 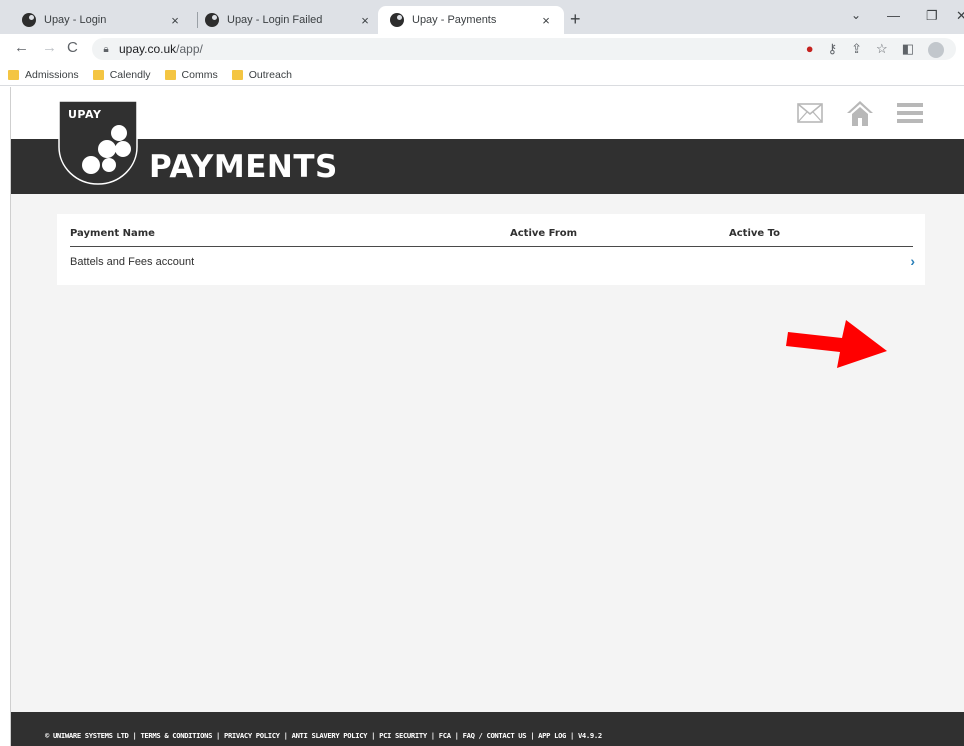 I want to click on restore-button: ❐, so click(x=932, y=16).